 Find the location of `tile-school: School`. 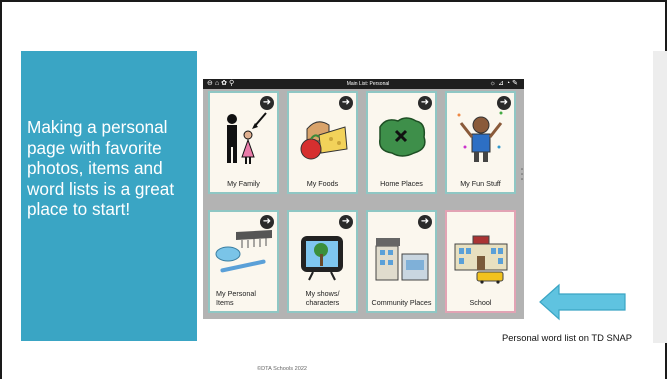

tile-school: School is located at coordinates (480, 261).